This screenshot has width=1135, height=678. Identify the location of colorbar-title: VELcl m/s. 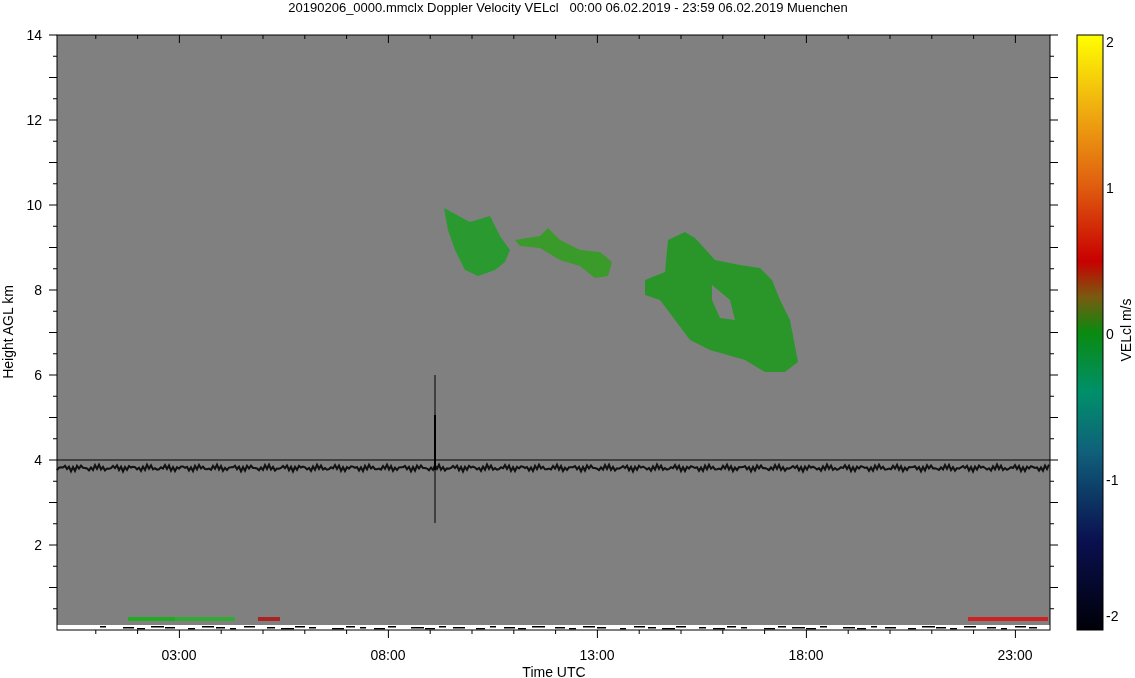
(1126, 330).